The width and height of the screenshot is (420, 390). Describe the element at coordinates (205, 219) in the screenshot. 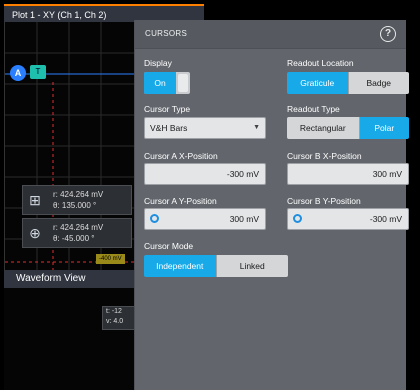

I see `cursor-a-y-input: 300 mV` at that location.